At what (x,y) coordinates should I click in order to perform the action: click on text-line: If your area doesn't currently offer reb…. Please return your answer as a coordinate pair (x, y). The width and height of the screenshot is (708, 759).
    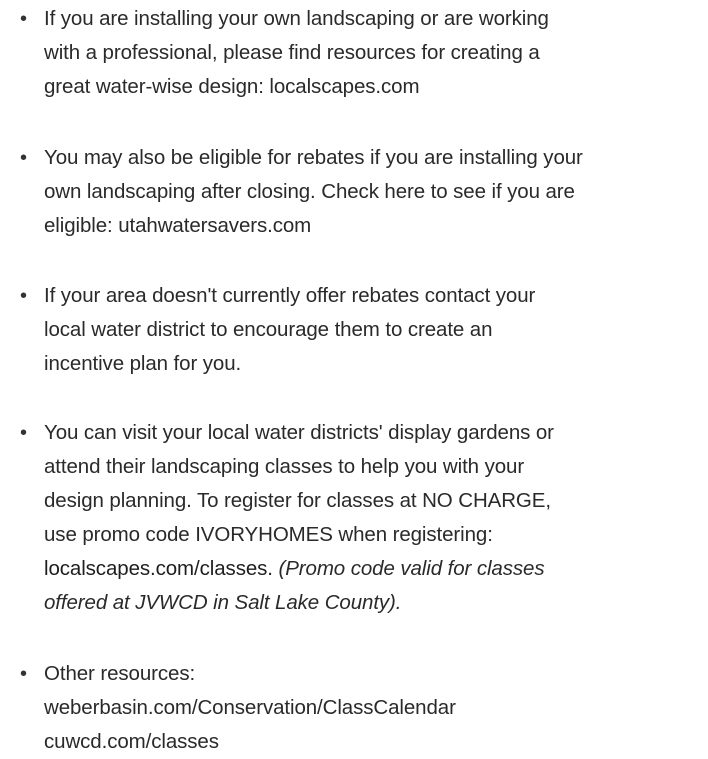
    Looking at the image, I should click on (290, 295).